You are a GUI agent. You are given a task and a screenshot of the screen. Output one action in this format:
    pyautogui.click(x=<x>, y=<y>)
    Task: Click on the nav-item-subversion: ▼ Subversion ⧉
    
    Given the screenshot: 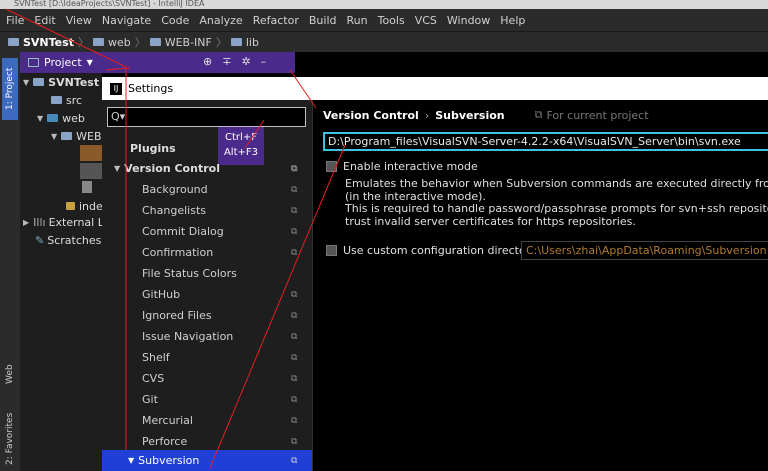 What is the action you would take?
    pyautogui.click(x=207, y=460)
    